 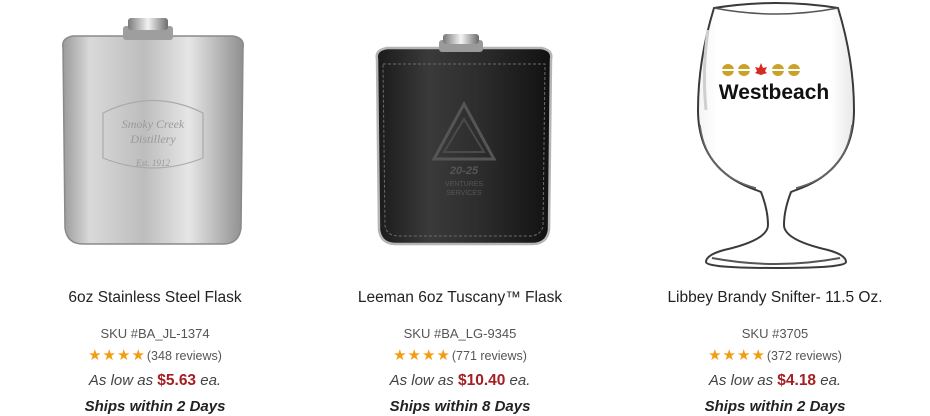 What do you see at coordinates (775, 298) in the screenshot?
I see `product-title: Libbey Brandy Snifter- 11.5 Oz.` at bounding box center [775, 298].